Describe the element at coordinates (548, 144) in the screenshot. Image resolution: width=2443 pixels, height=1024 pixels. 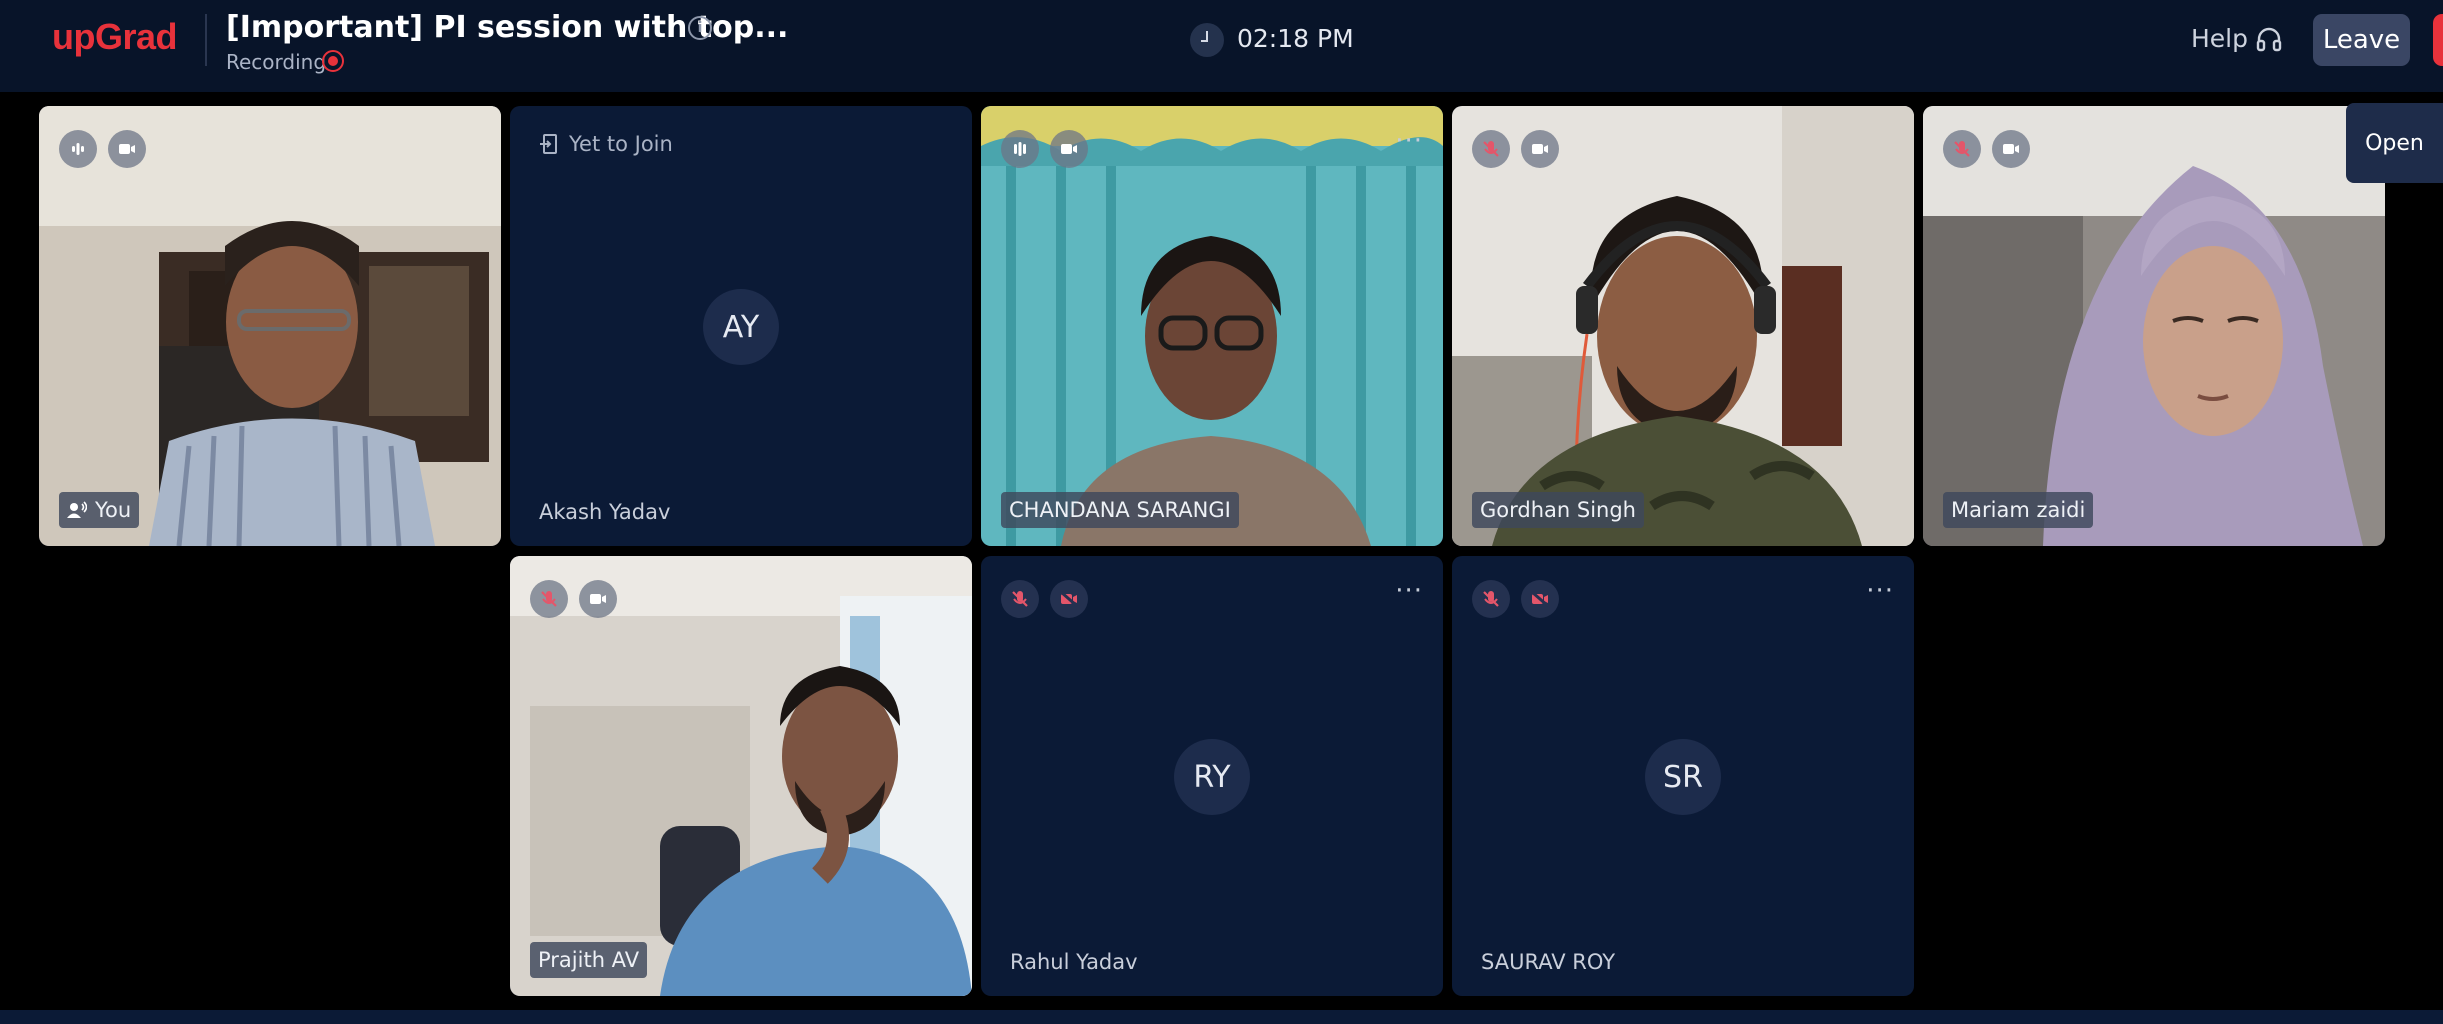
I see `enter-door-icon` at that location.